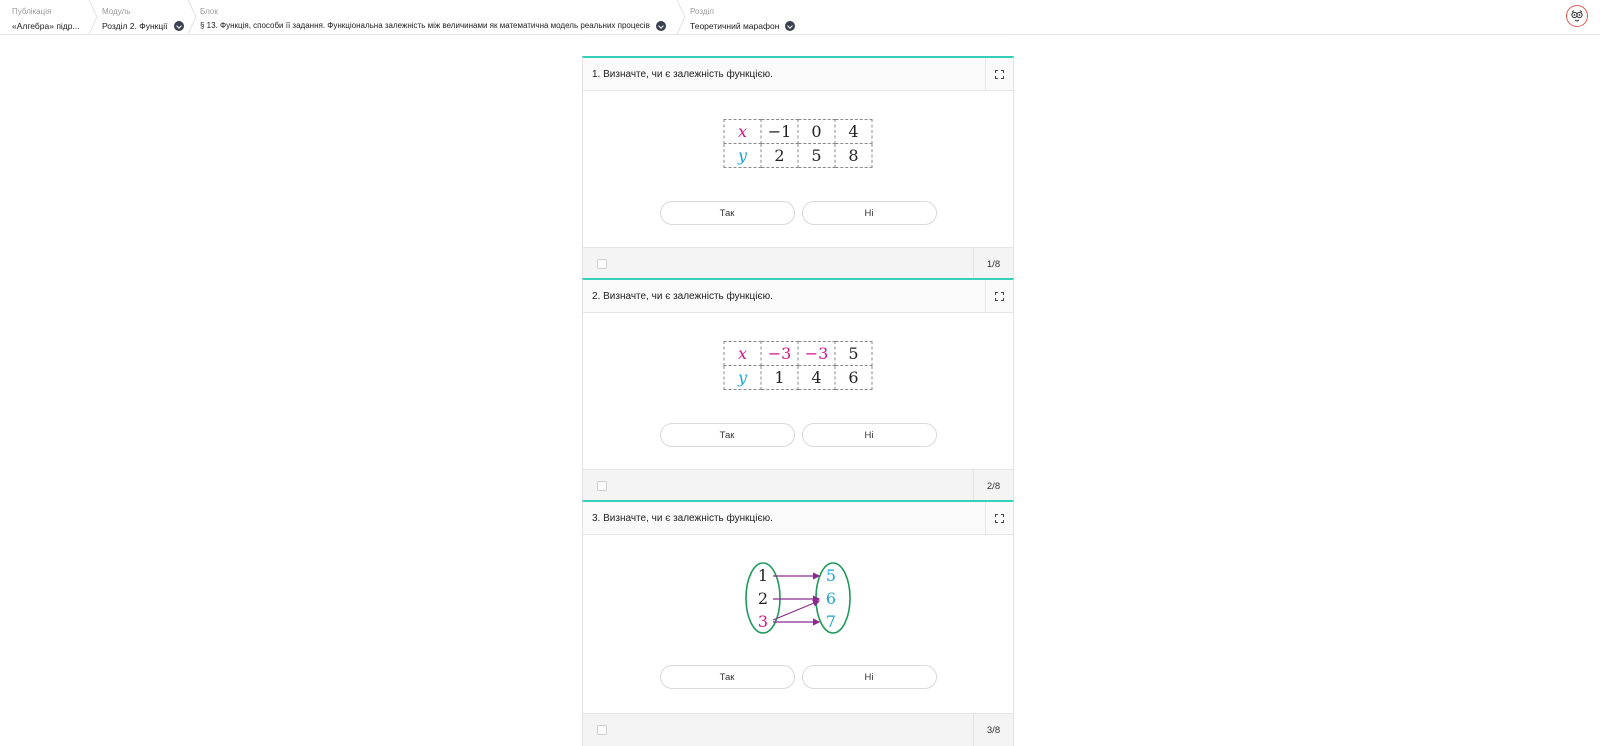  Describe the element at coordinates (779, 155) in the screenshot. I see `y-value-cell: 2` at that location.